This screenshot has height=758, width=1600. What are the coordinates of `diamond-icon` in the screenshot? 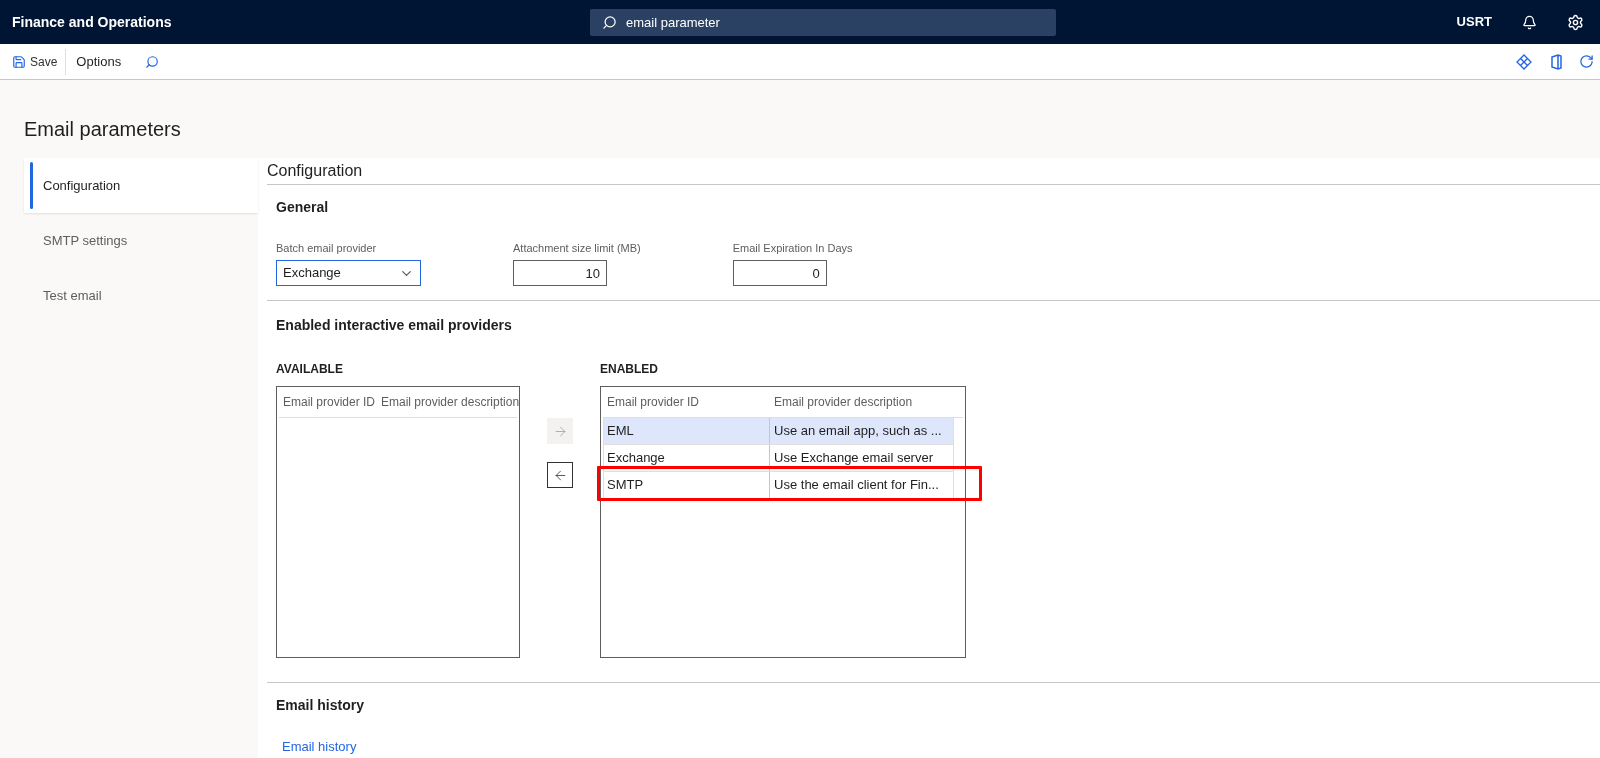 It's located at (1524, 61).